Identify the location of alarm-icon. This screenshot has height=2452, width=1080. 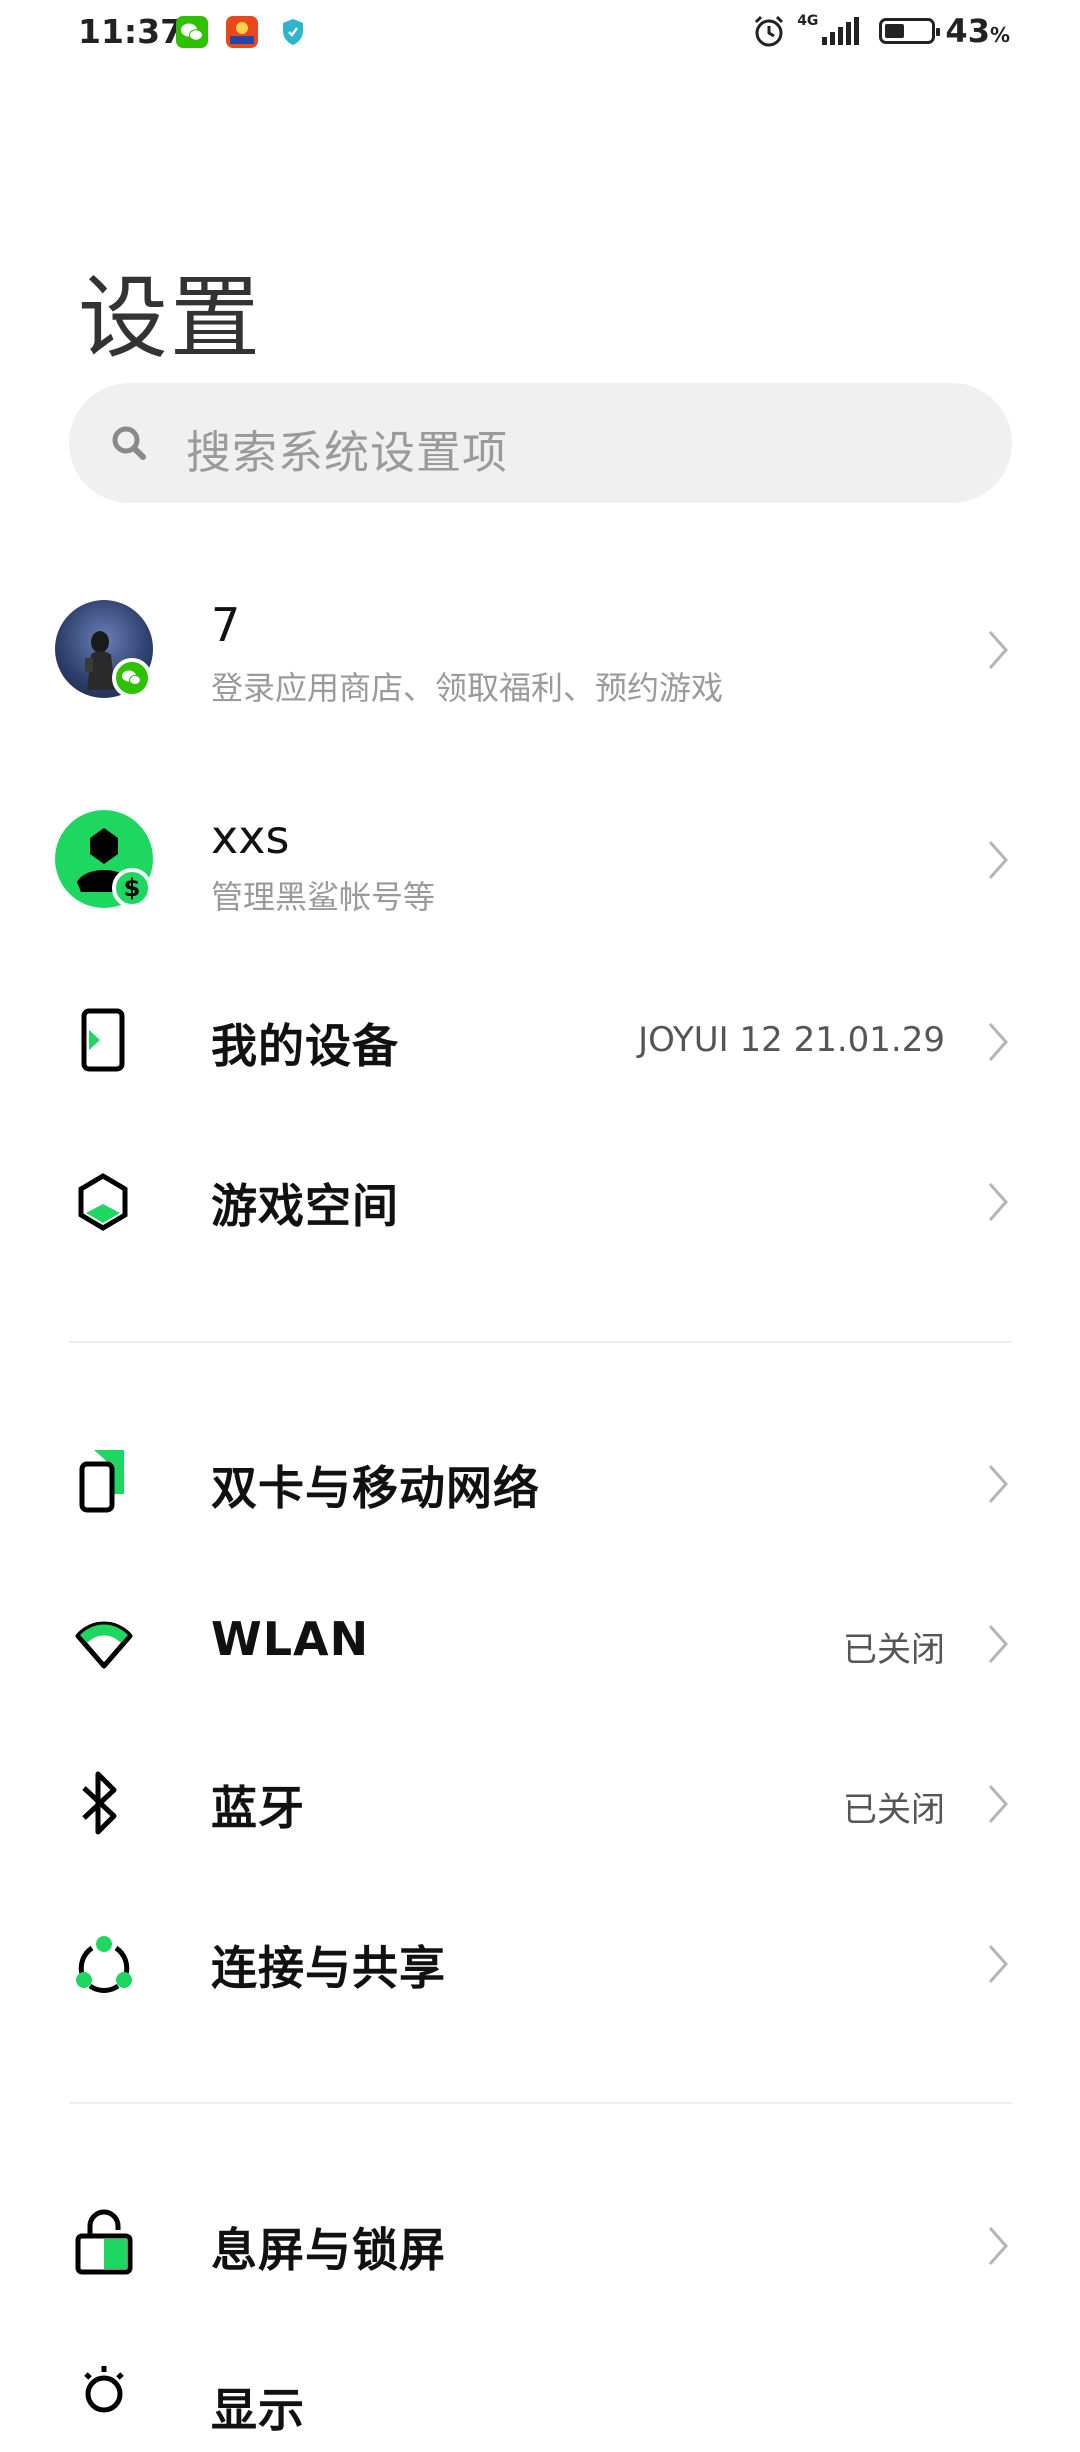
(769, 31).